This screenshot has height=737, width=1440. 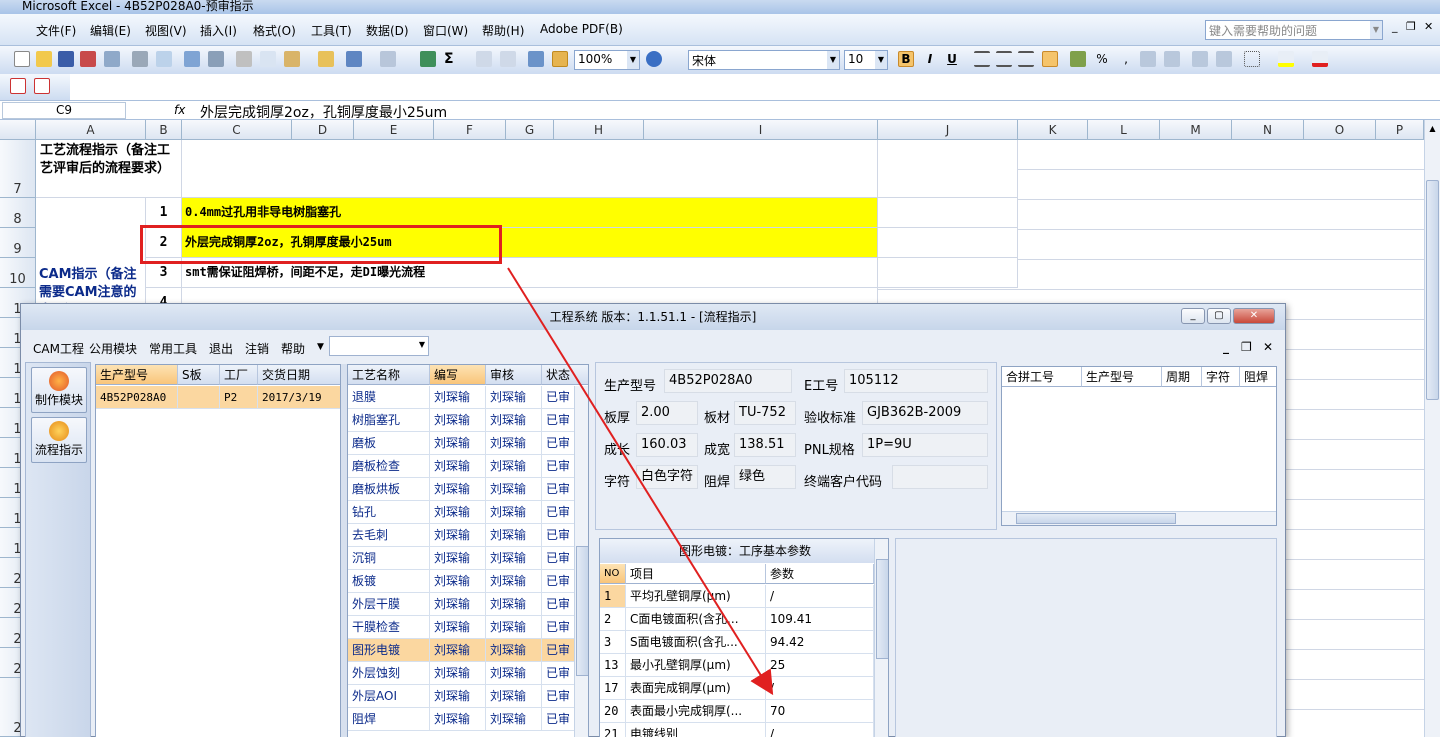 What do you see at coordinates (640, 481) in the screenshot?
I see `annotation-arrow` at bounding box center [640, 481].